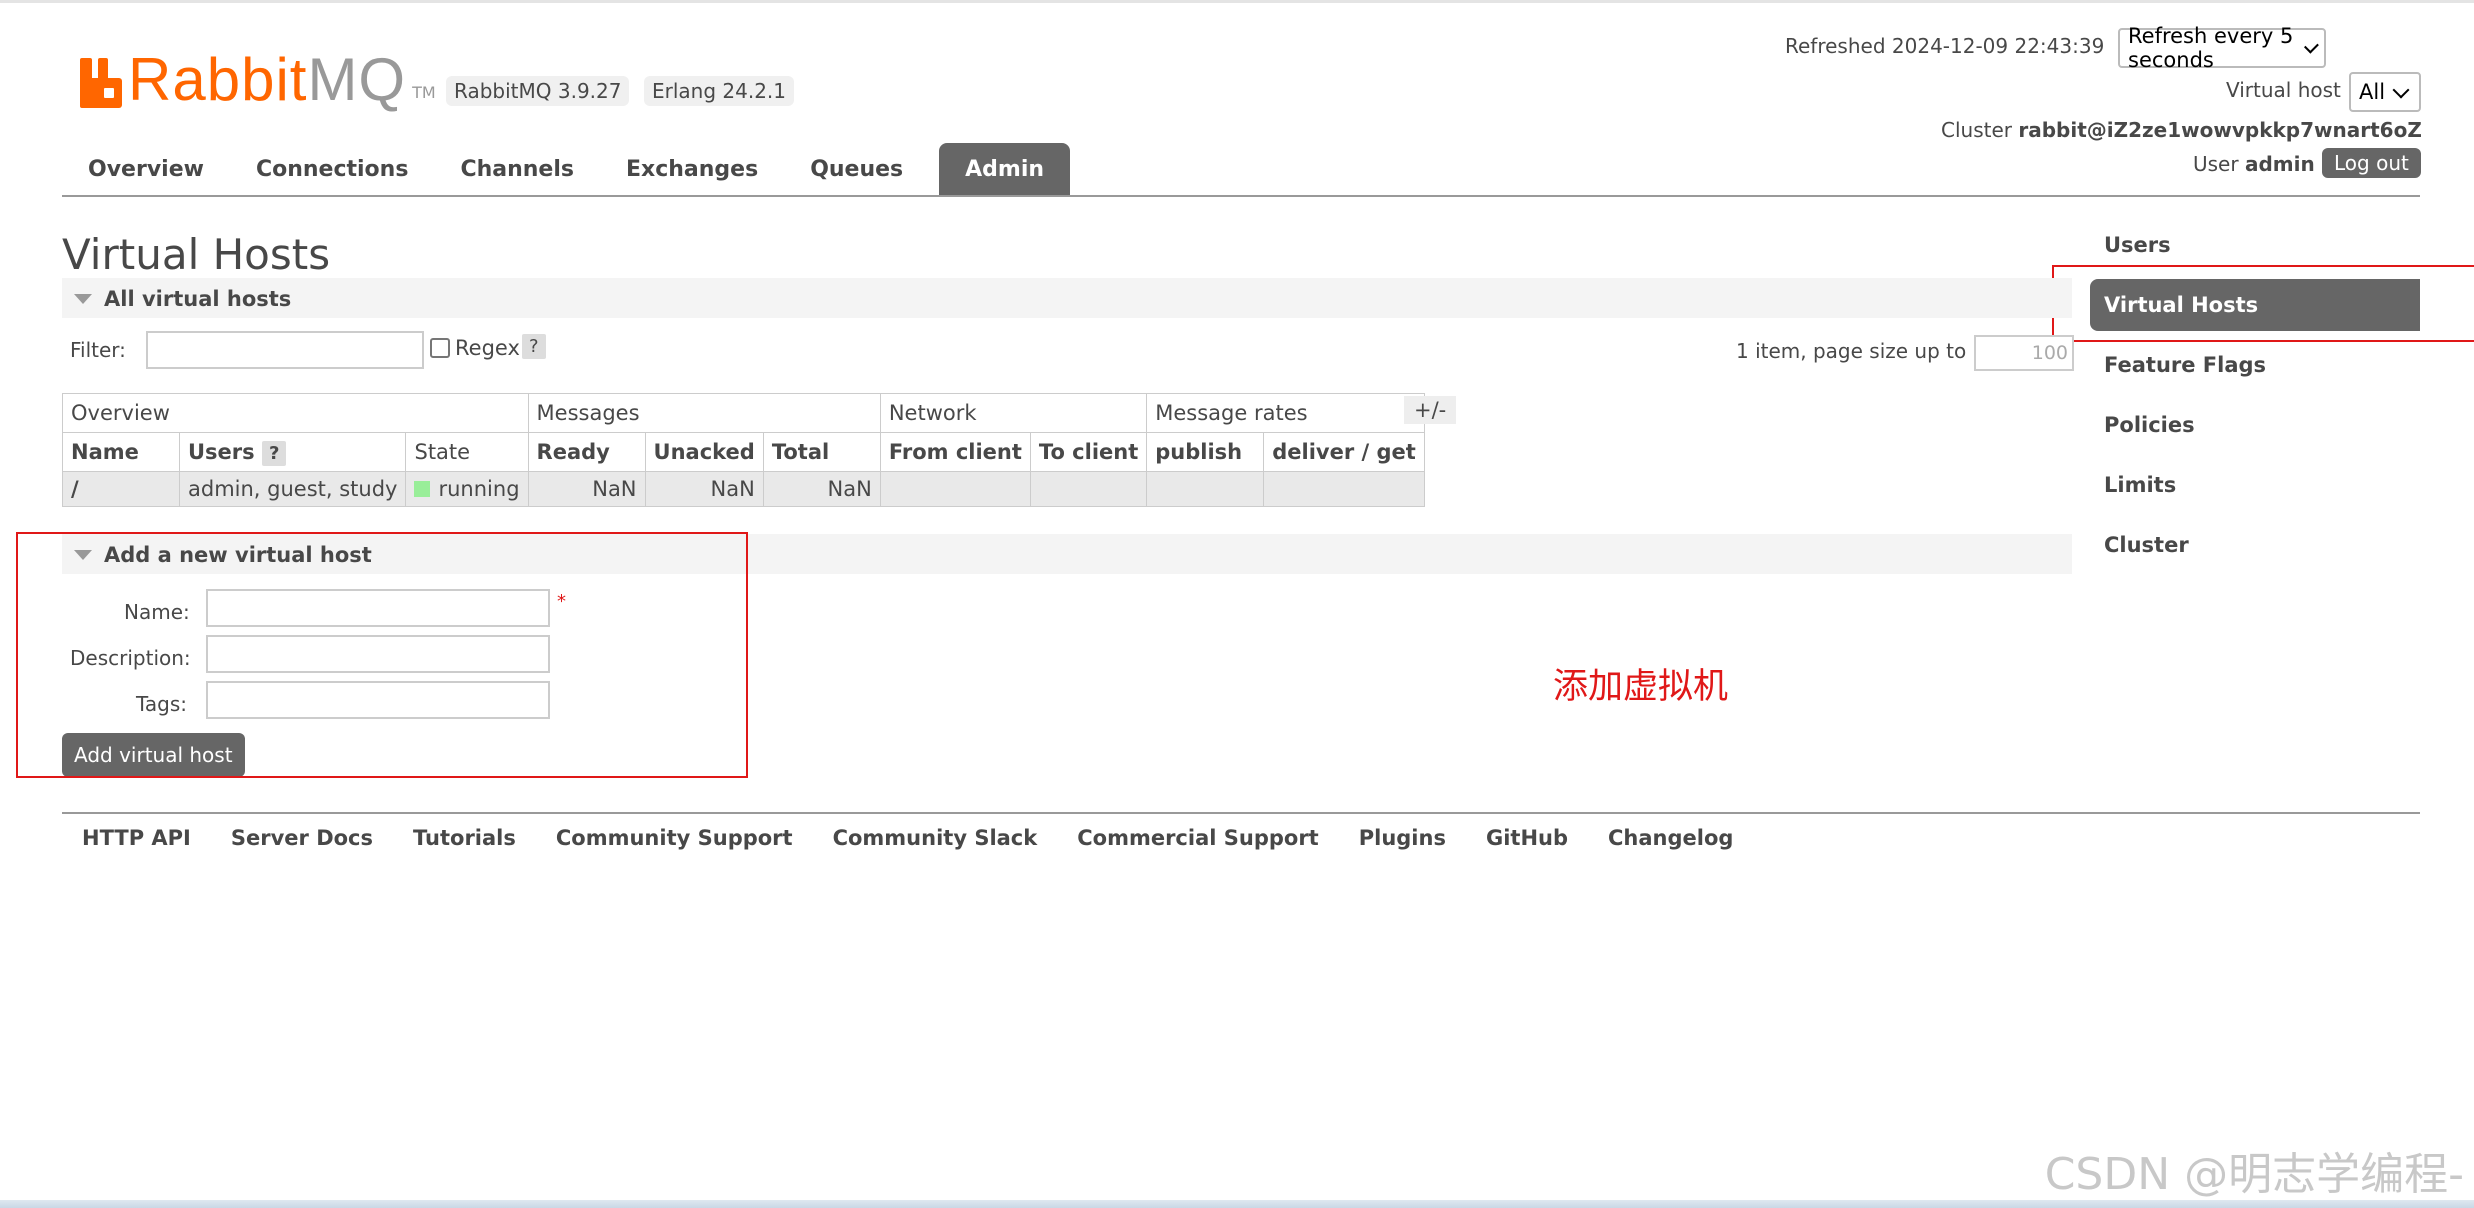 The image size is (2474, 1208). Describe the element at coordinates (1088, 452) in the screenshot. I see `col-to-client: To client` at that location.